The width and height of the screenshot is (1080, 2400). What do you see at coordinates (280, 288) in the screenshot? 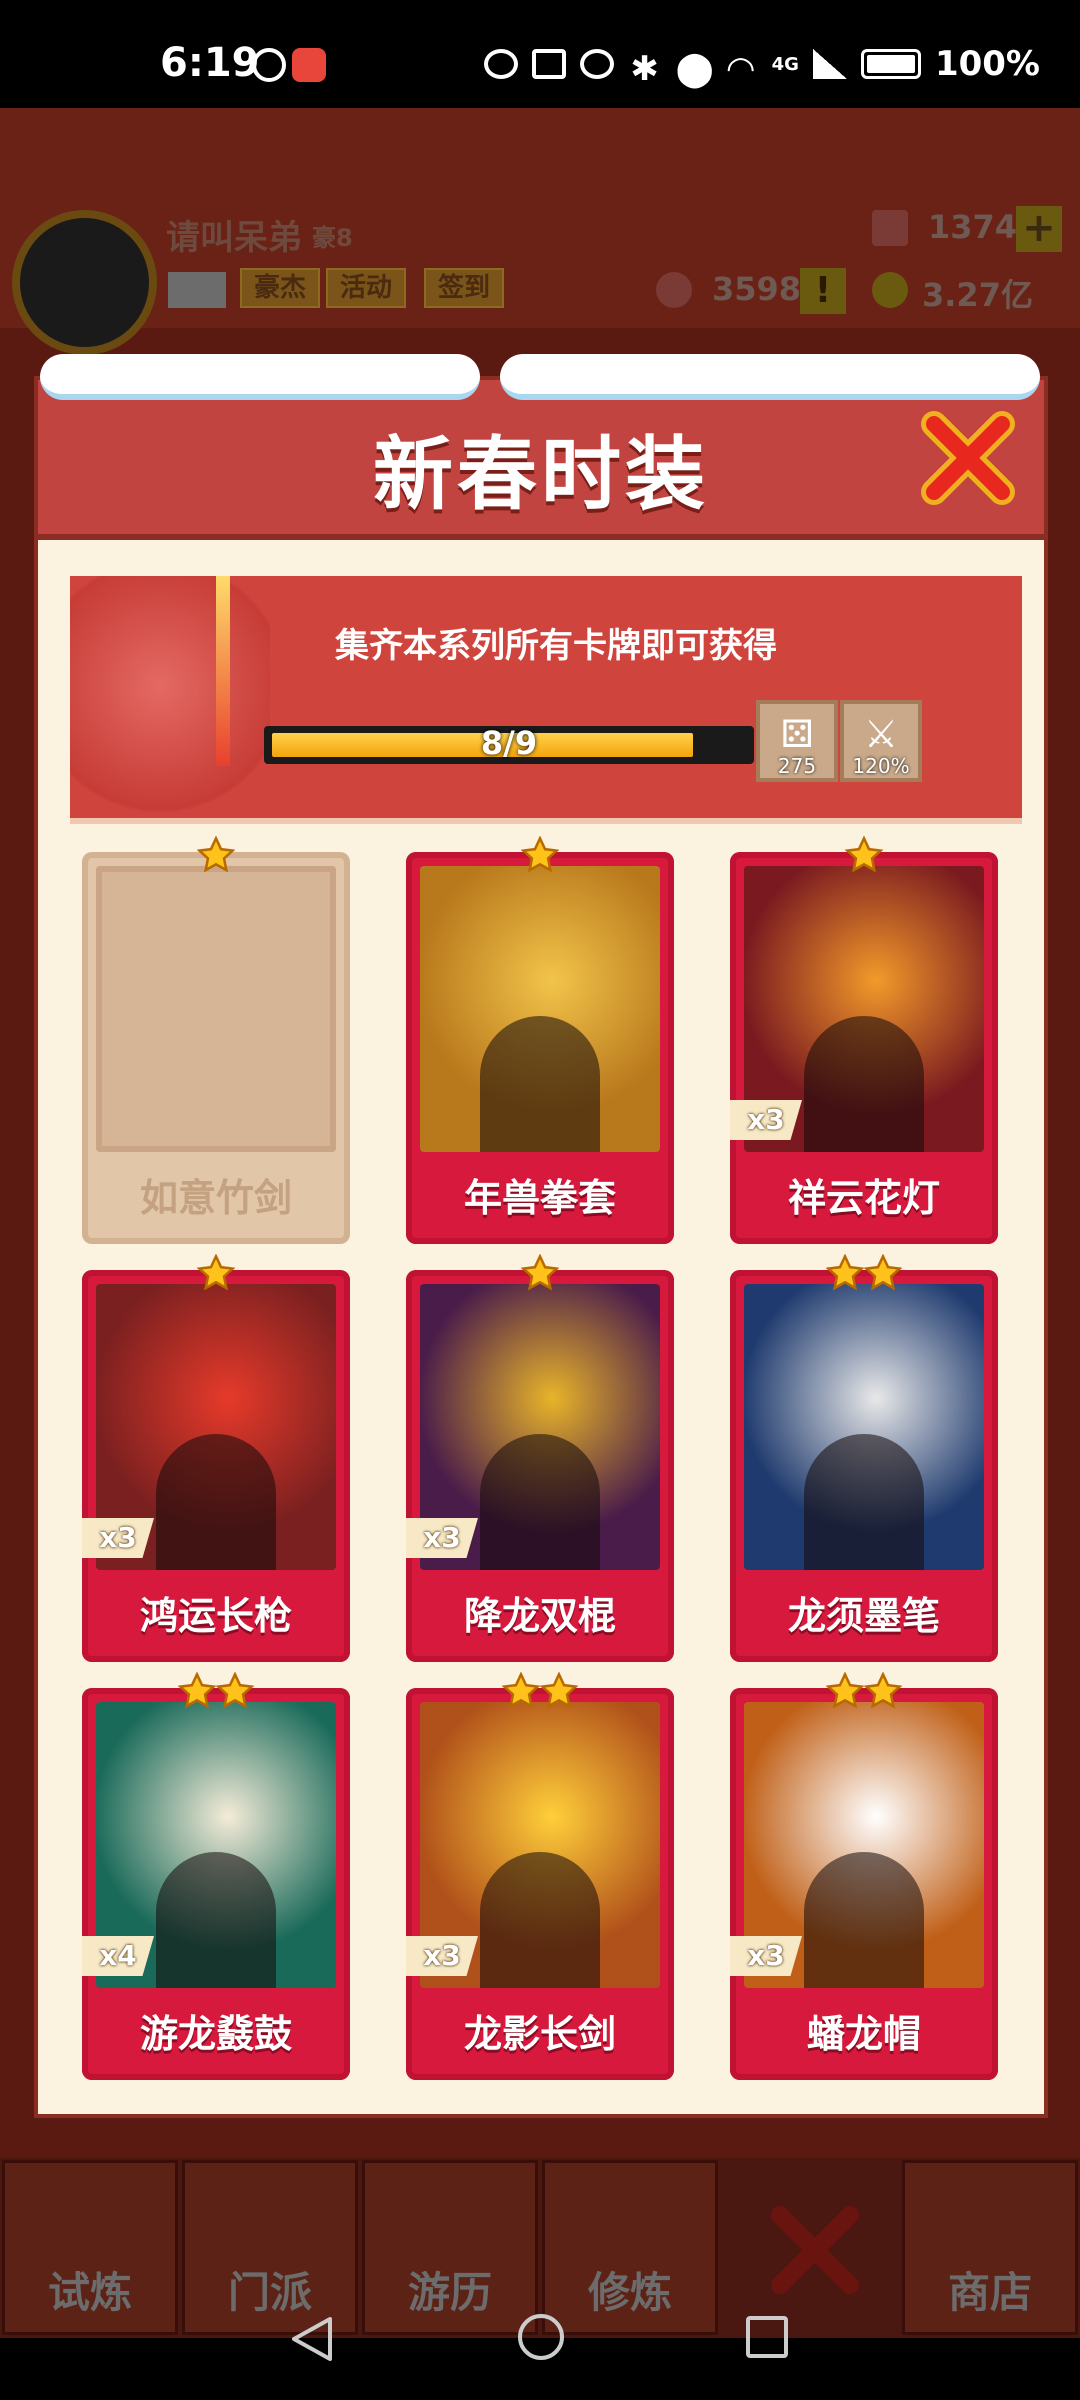
I see `heroes-button: 豪杰` at bounding box center [280, 288].